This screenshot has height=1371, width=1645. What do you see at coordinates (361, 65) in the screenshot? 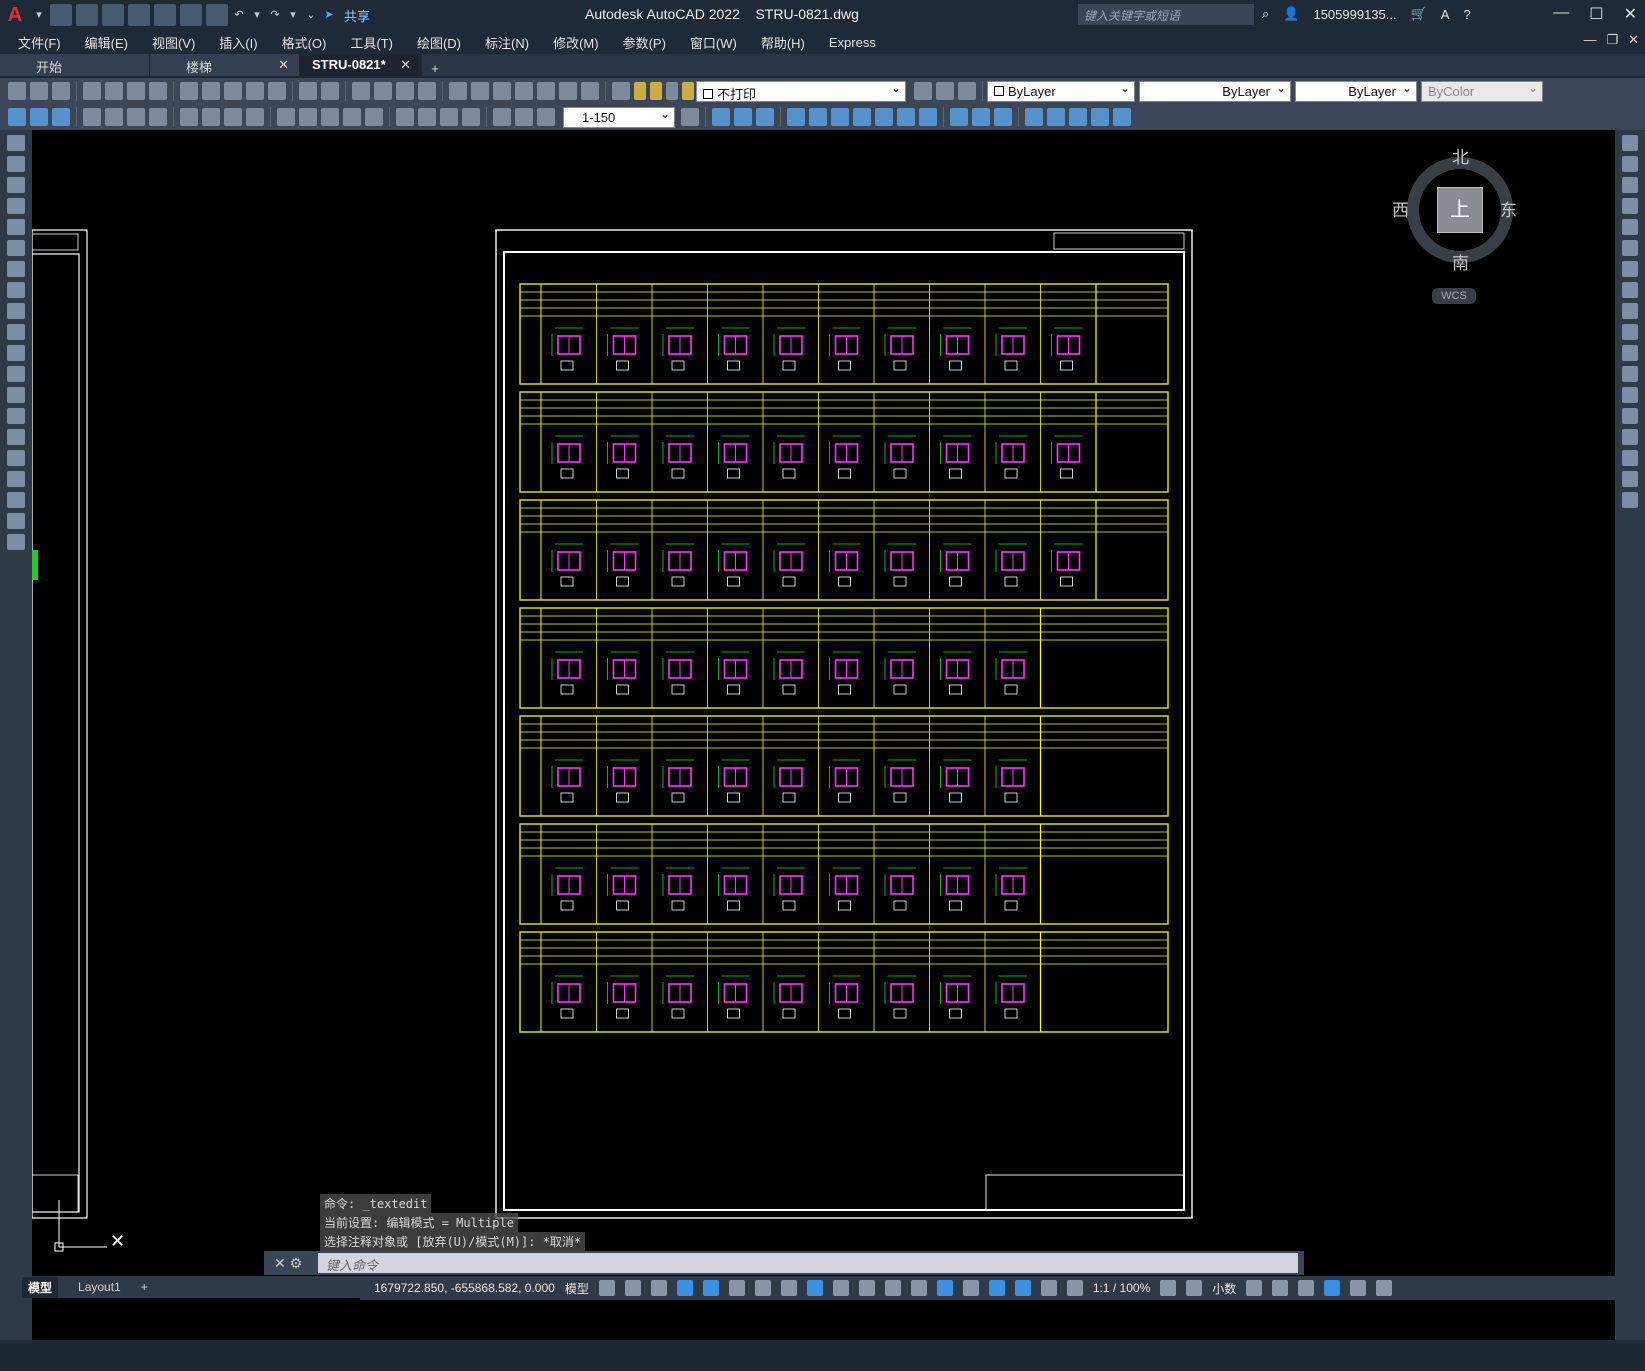
I see `tab-stru-0821: STRU-0821* ✕` at bounding box center [361, 65].